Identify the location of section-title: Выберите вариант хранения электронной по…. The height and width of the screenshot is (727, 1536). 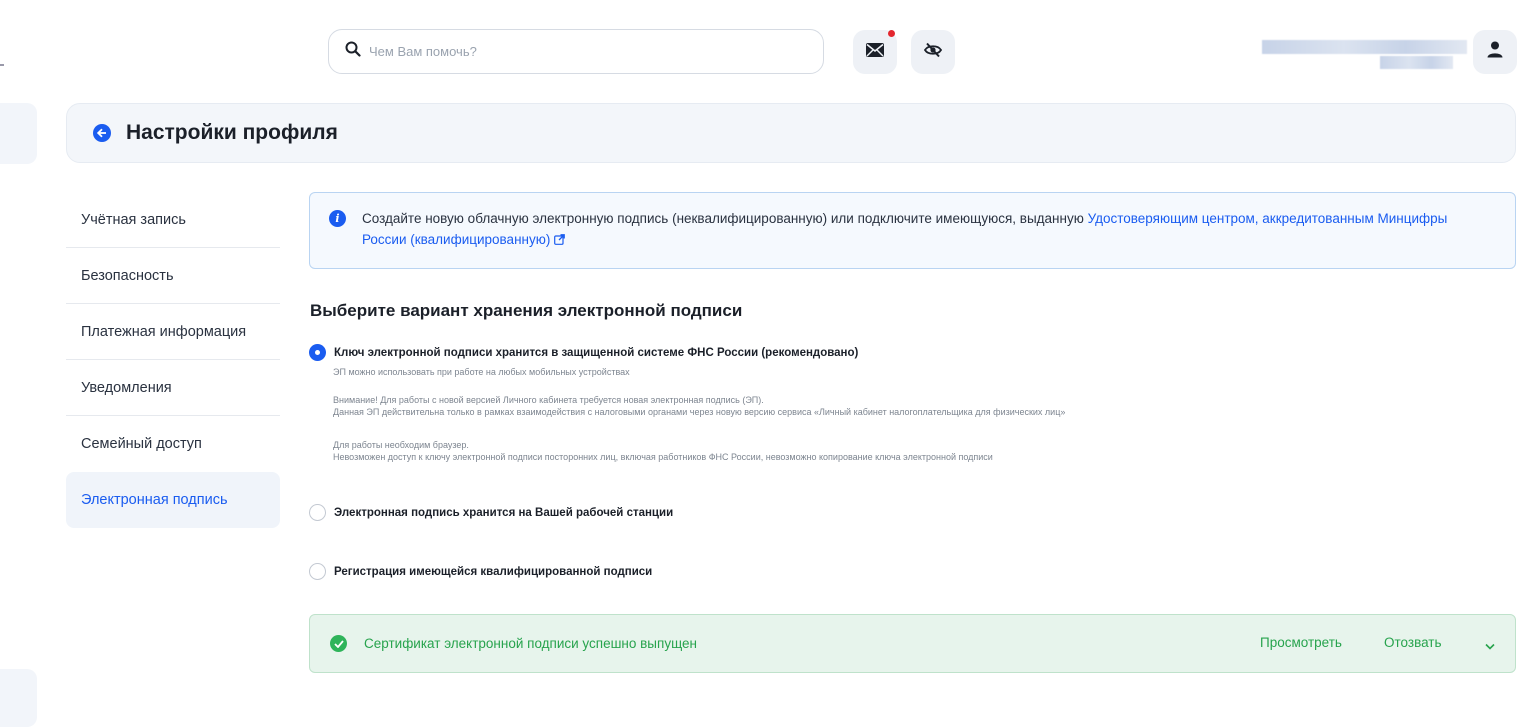
(526, 310).